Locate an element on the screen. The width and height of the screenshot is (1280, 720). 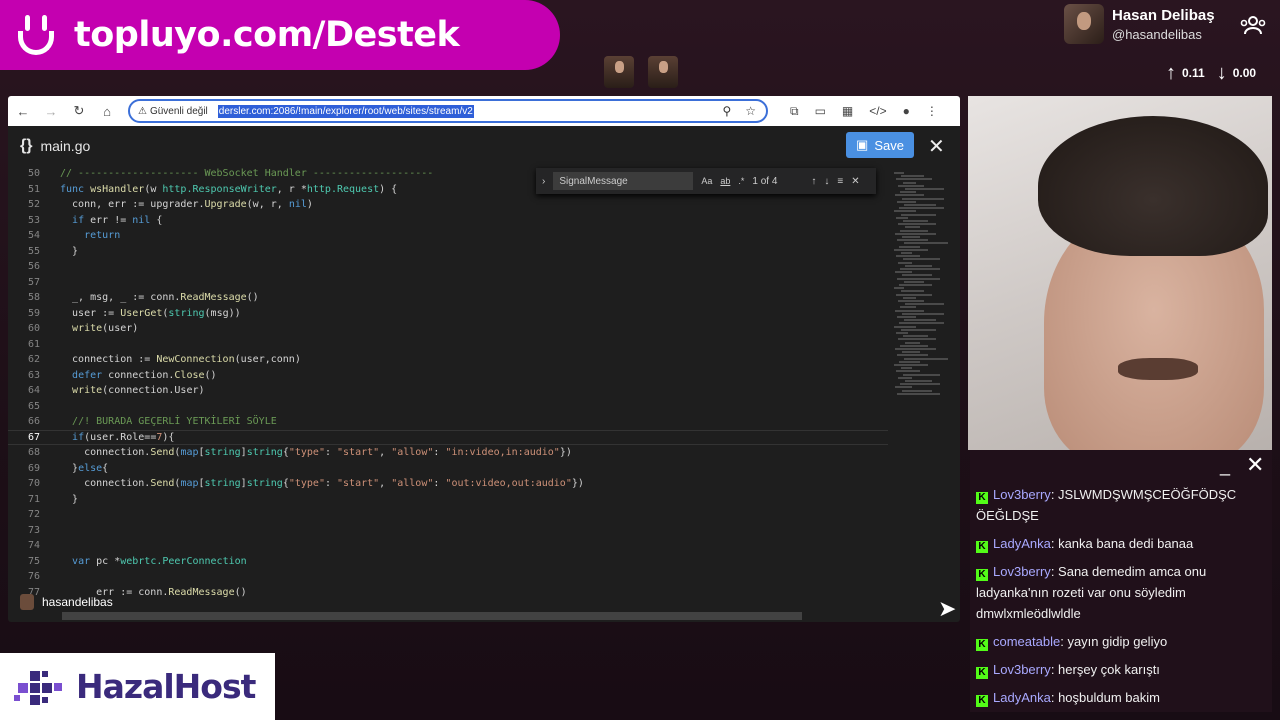
code-line: 58 _, msg, _ := conn.ReadMessage() is located at coordinates (448, 298).